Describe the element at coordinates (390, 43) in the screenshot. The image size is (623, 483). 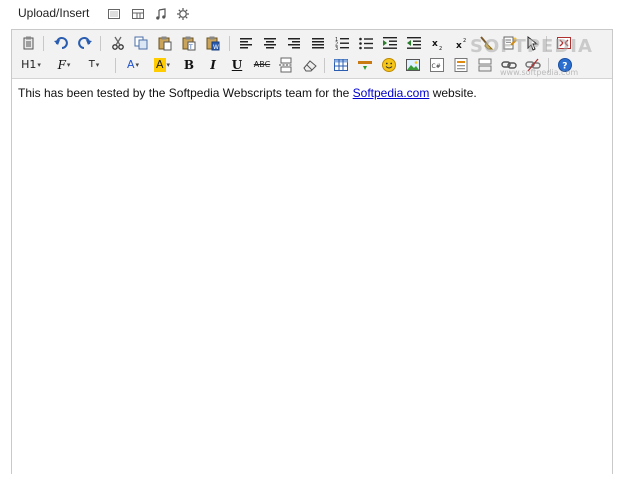
I see `indent-icon` at that location.